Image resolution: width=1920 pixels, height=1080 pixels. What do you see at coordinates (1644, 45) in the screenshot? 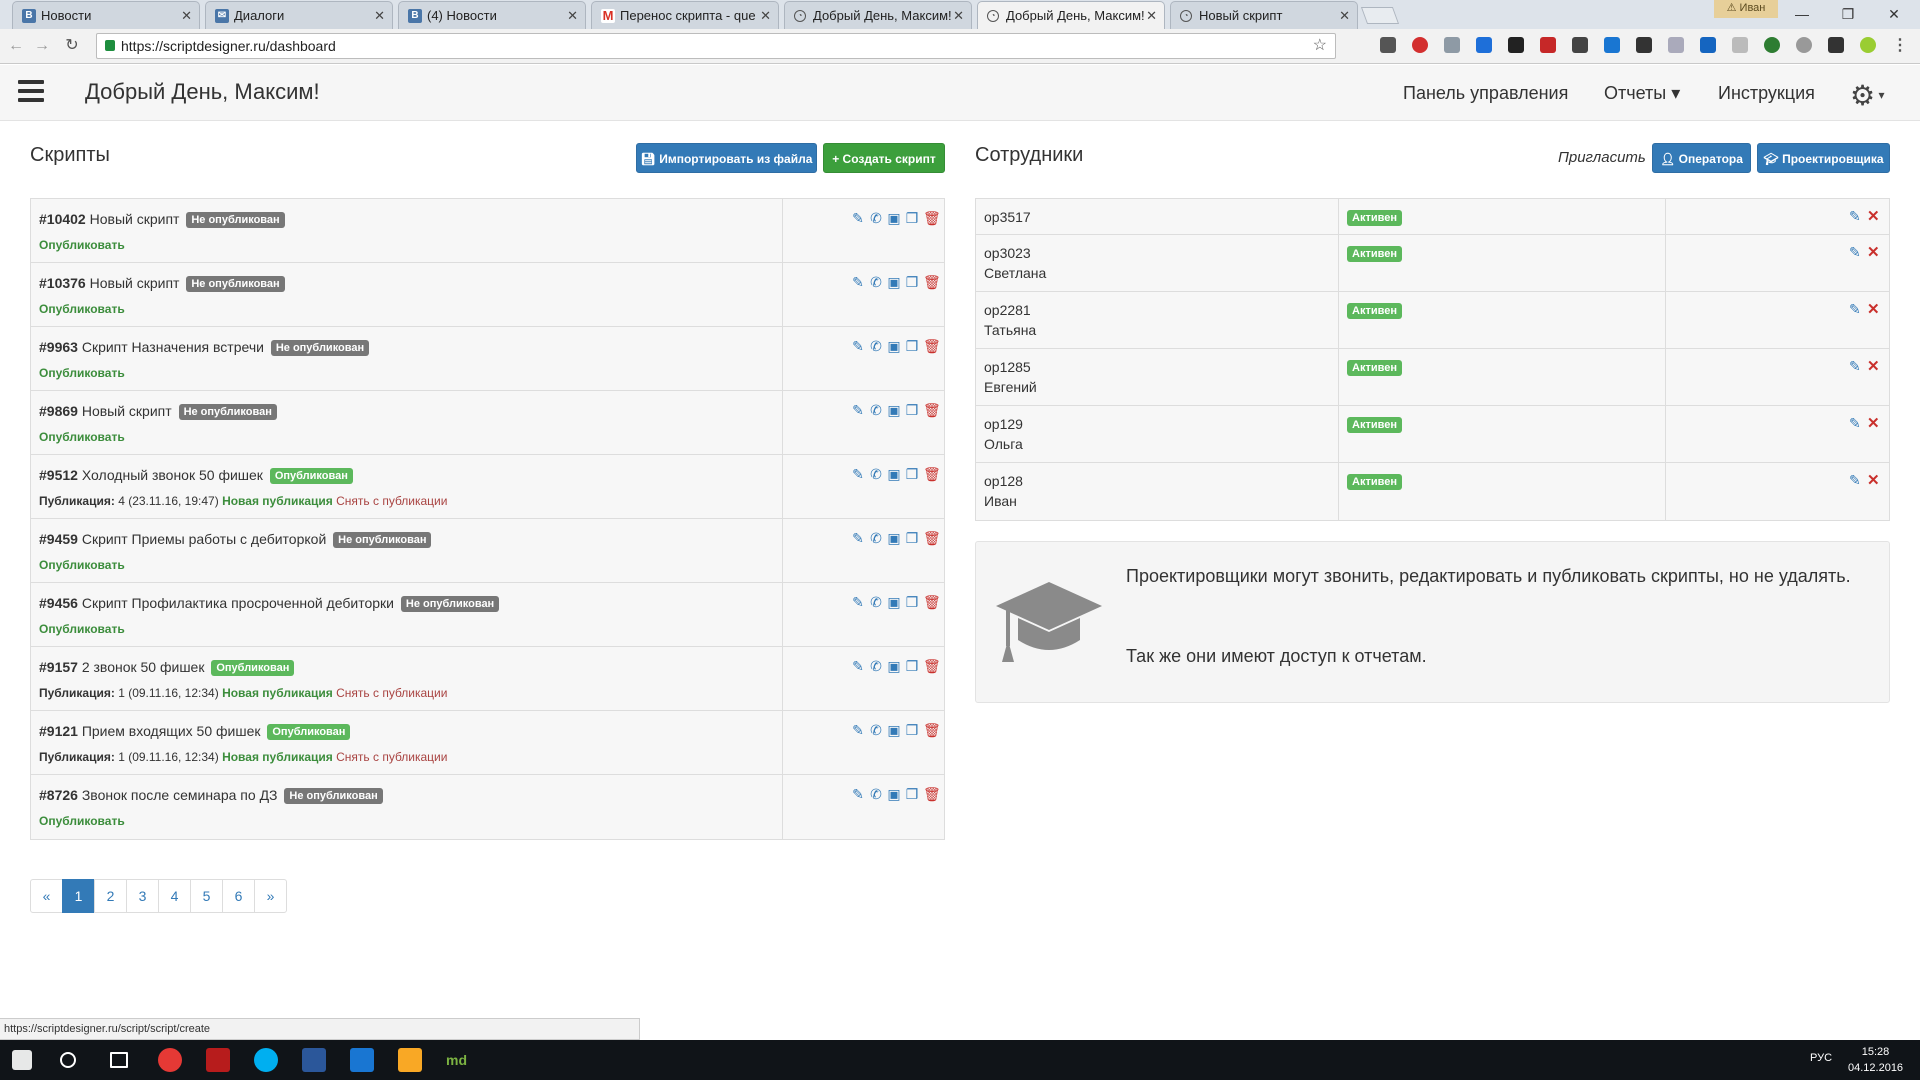
I see `puzzle-icon` at bounding box center [1644, 45].